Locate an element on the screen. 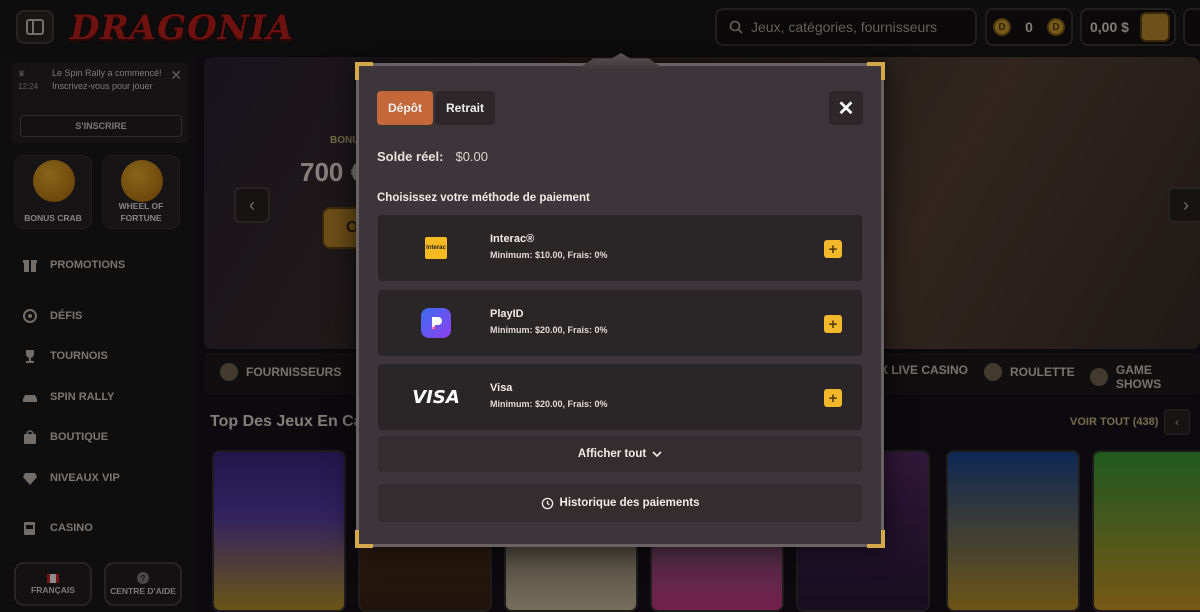  method-name: Interac® is located at coordinates (512, 239).